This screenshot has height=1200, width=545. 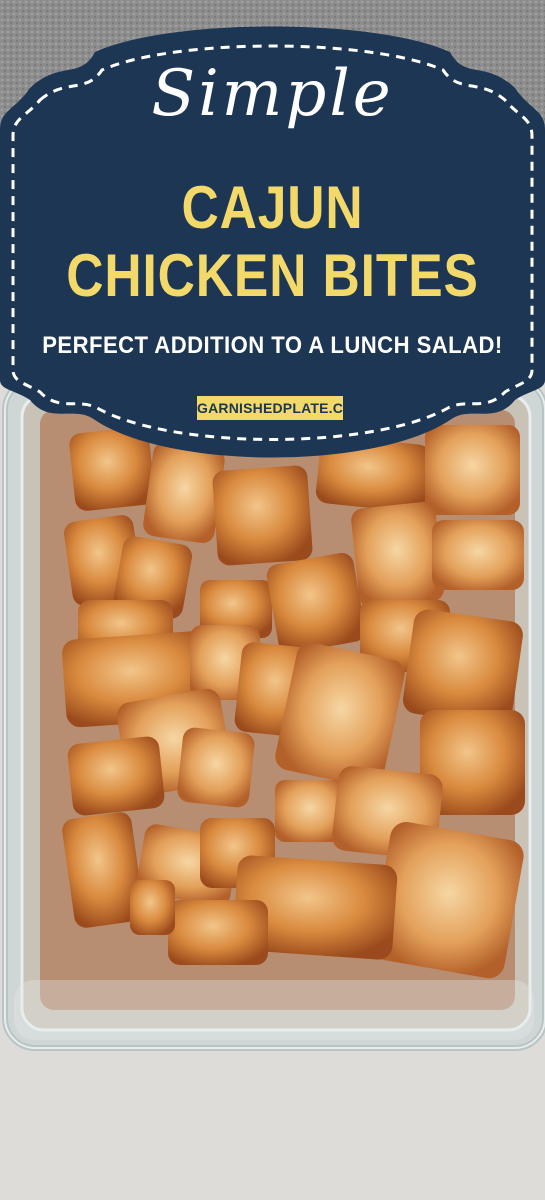 I want to click on tagline: PERFECT ADDITION TO A LUNCH SALAD!, so click(x=272, y=345).